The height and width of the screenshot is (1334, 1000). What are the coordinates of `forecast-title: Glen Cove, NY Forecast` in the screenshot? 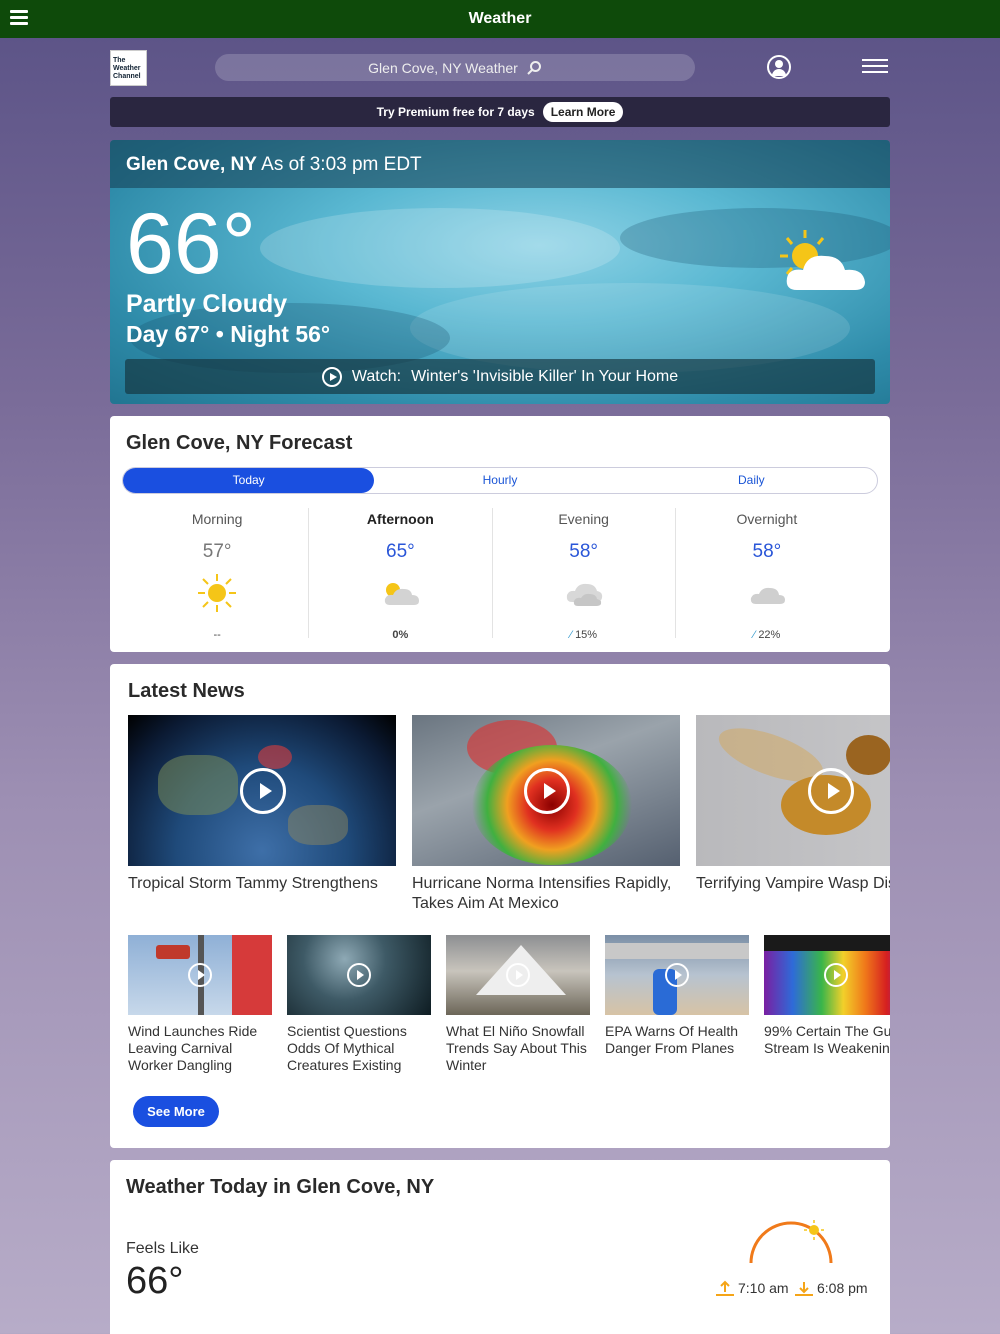 It's located at (239, 443).